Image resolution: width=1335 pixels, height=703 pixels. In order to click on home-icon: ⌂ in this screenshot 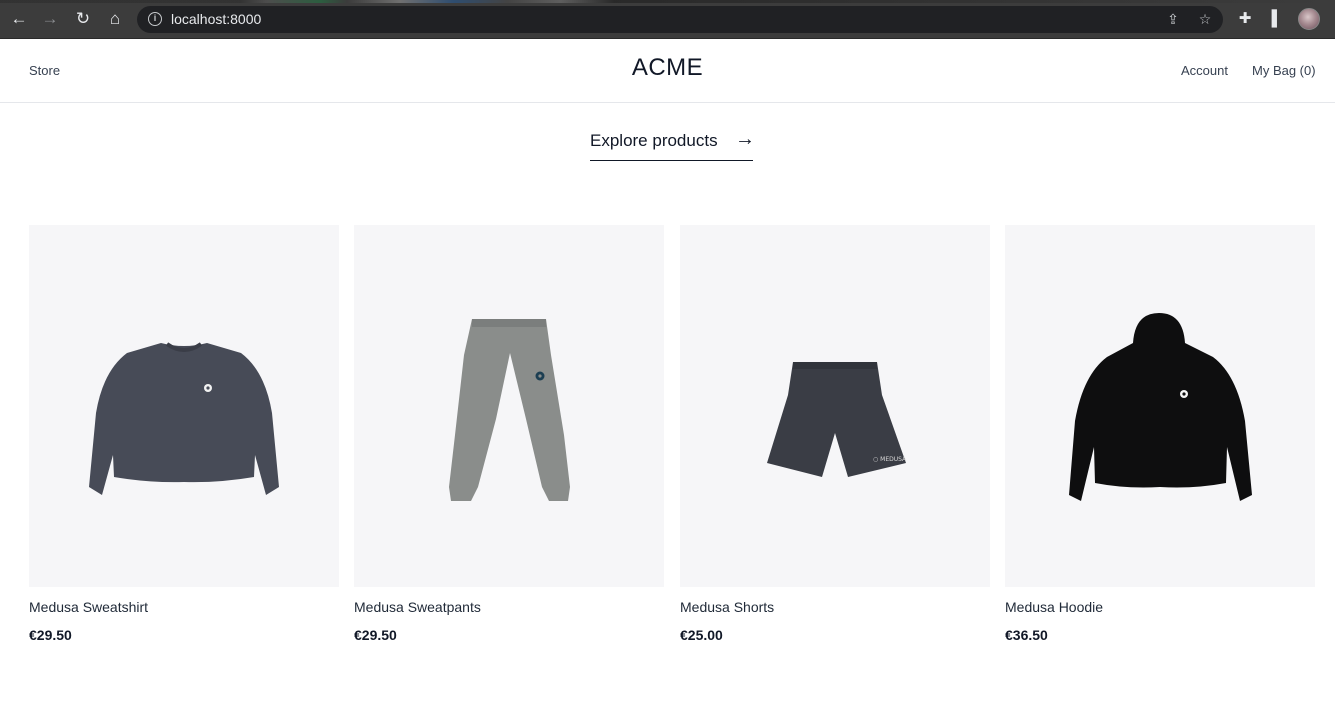, I will do `click(115, 19)`.